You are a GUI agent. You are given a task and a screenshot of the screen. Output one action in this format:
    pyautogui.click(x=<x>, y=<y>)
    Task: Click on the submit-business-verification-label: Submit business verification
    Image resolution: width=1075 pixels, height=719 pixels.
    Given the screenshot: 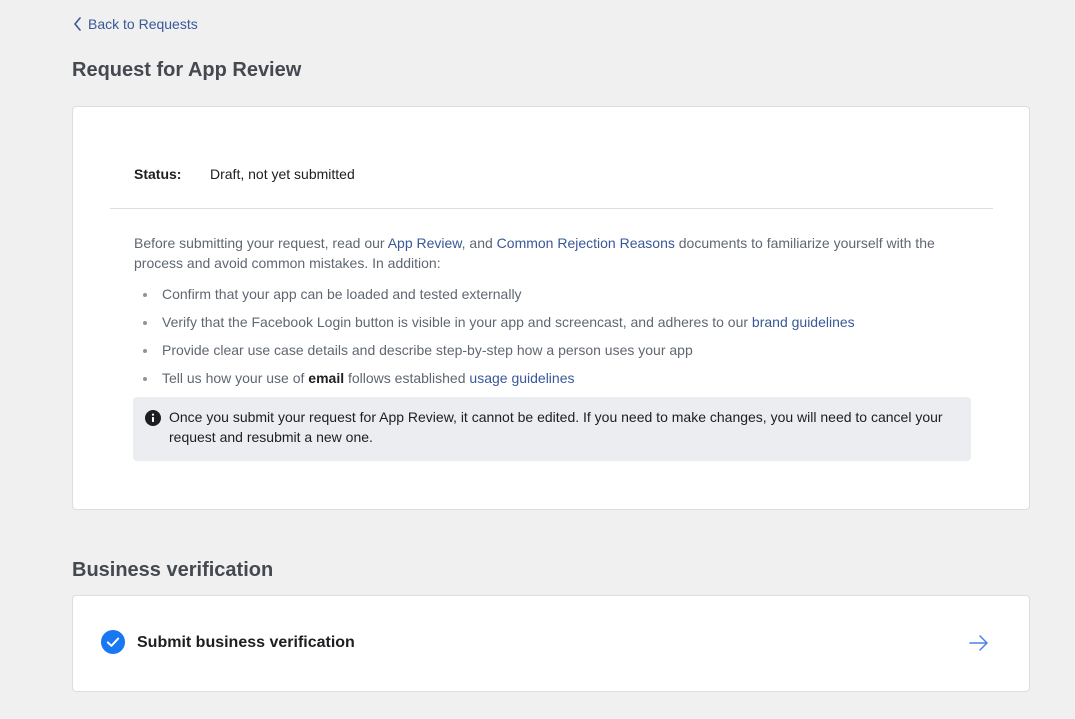 What is the action you would take?
    pyautogui.click(x=246, y=642)
    